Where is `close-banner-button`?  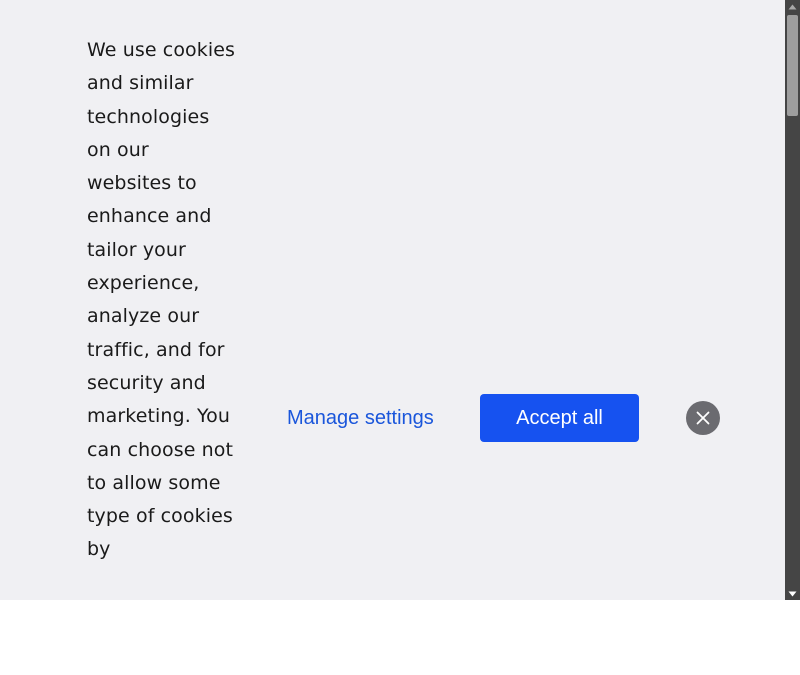 close-banner-button is located at coordinates (703, 418).